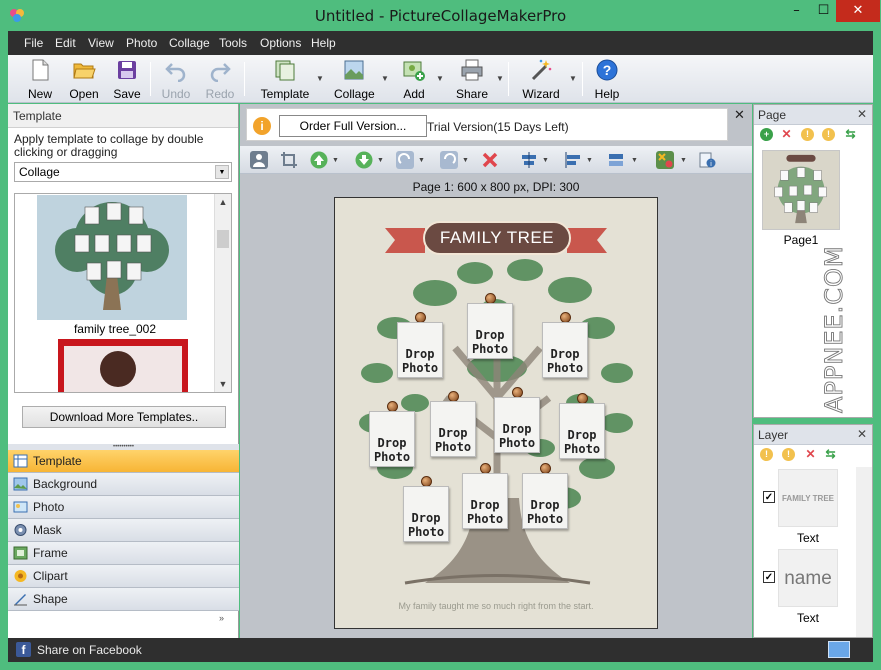 This screenshot has height=670, width=881. Describe the element at coordinates (497, 238) in the screenshot. I see `family-tree-banner: FAMILY TREE` at that location.